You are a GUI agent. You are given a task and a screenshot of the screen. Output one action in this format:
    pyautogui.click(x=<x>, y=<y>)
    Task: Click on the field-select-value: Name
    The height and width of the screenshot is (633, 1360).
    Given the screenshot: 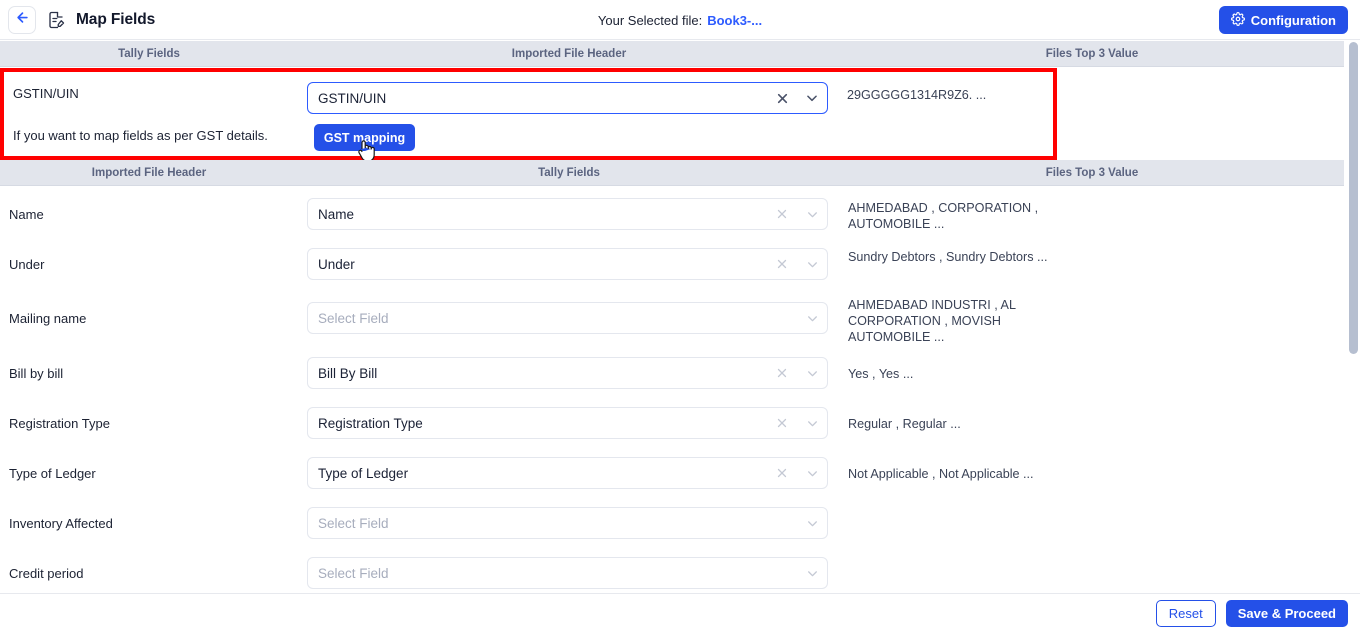 What is the action you would take?
    pyautogui.click(x=336, y=214)
    